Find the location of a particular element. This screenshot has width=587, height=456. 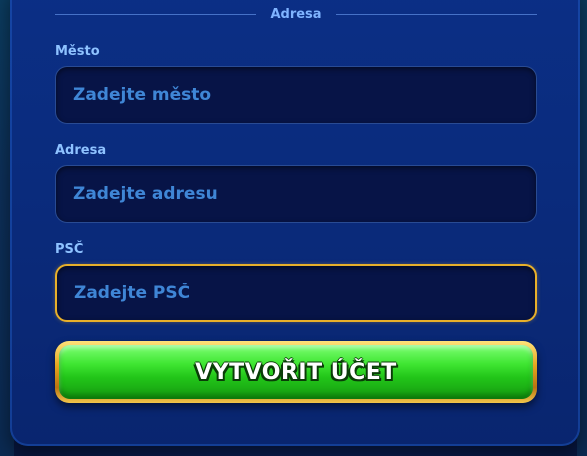

address-field is located at coordinates (296, 194).